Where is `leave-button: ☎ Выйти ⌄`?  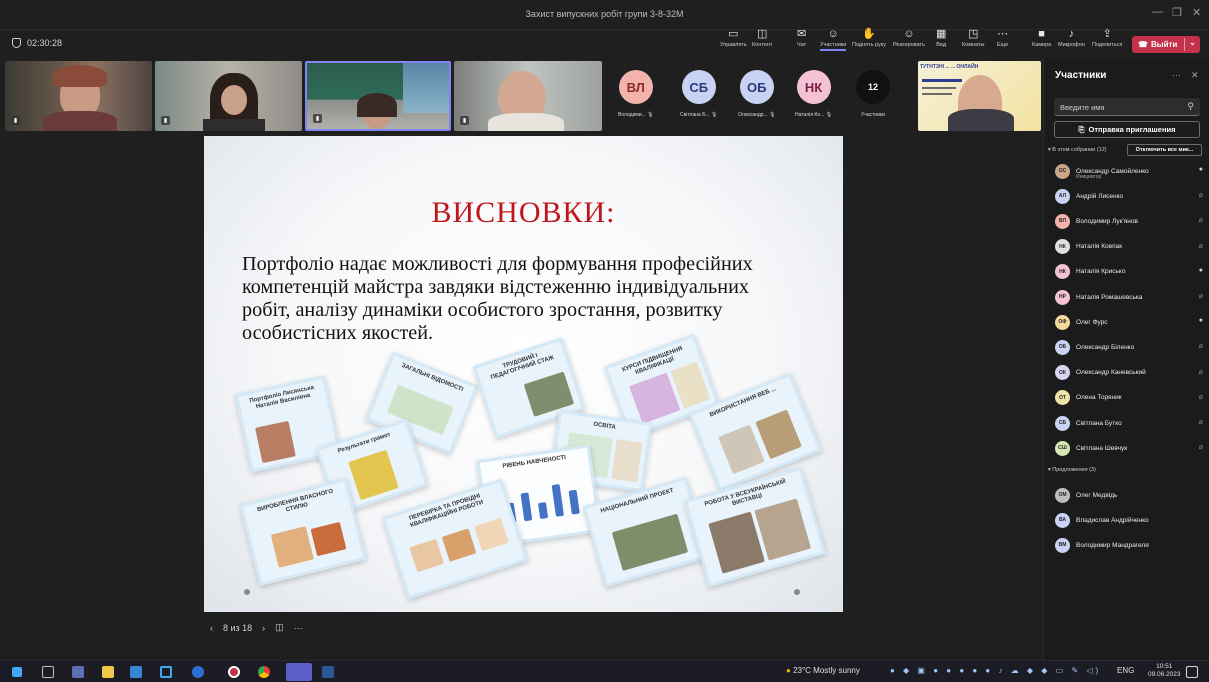 leave-button: ☎ Выйти ⌄ is located at coordinates (1166, 44).